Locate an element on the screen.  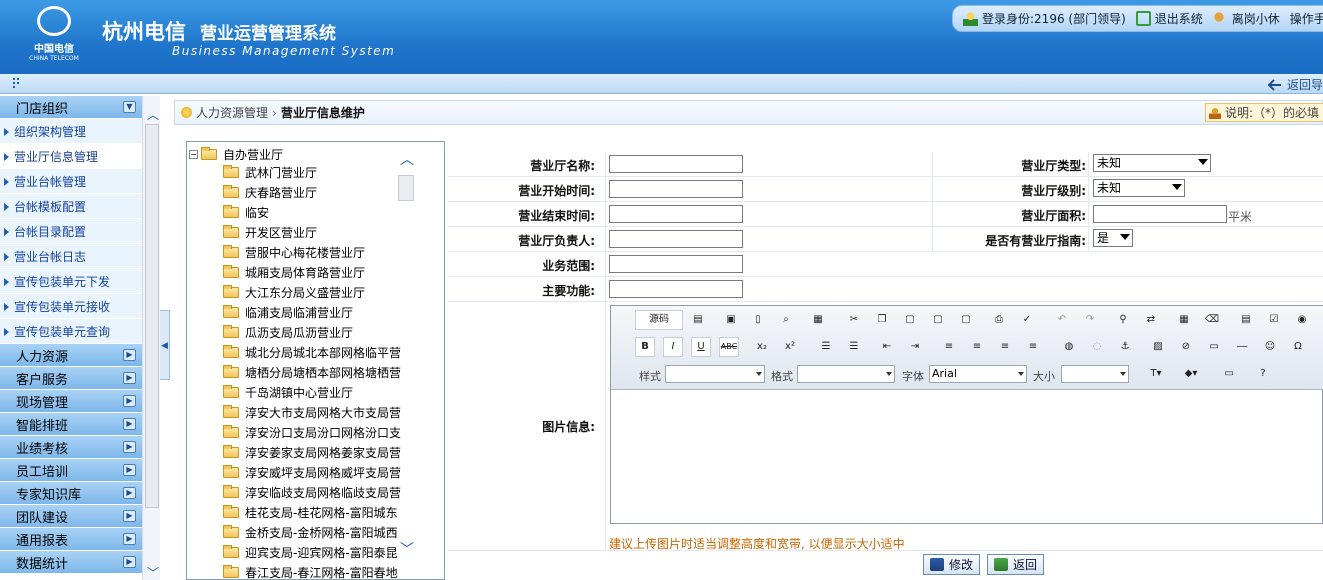
editor-content is located at coordinates (966, 457).